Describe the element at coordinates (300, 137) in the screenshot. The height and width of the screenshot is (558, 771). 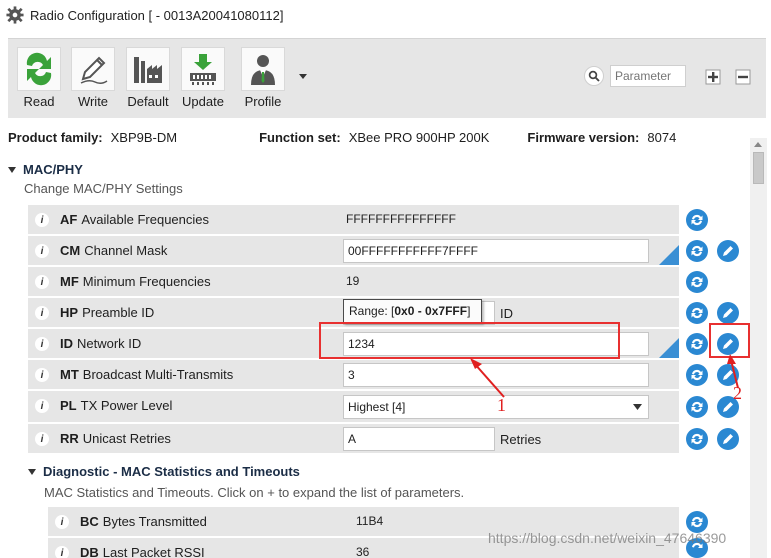
I see `function-set-label: Function set:` at that location.